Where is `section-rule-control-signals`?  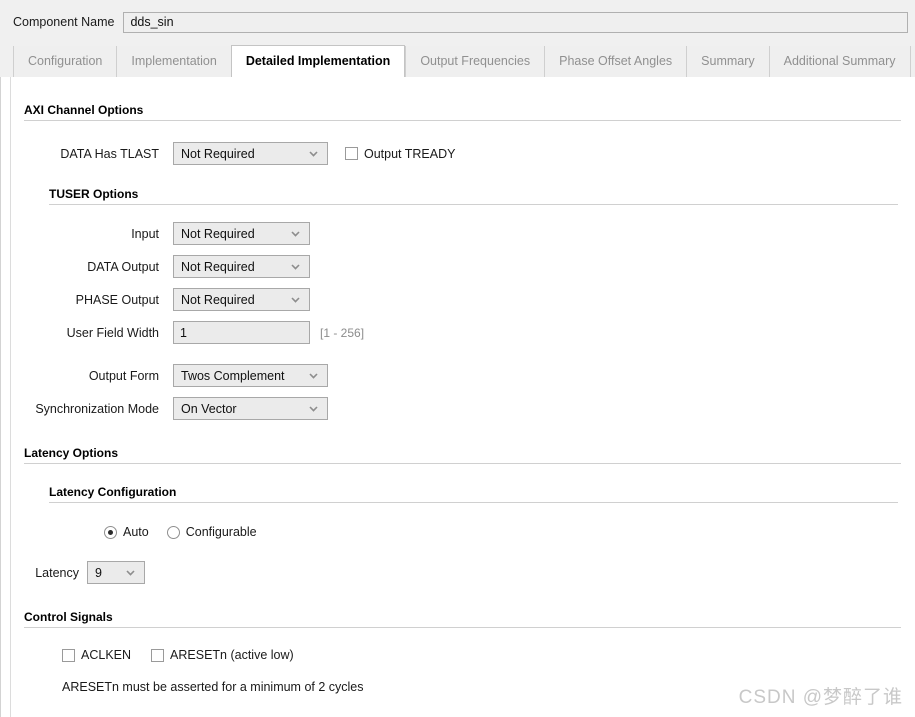
section-rule-control-signals is located at coordinates (462, 627).